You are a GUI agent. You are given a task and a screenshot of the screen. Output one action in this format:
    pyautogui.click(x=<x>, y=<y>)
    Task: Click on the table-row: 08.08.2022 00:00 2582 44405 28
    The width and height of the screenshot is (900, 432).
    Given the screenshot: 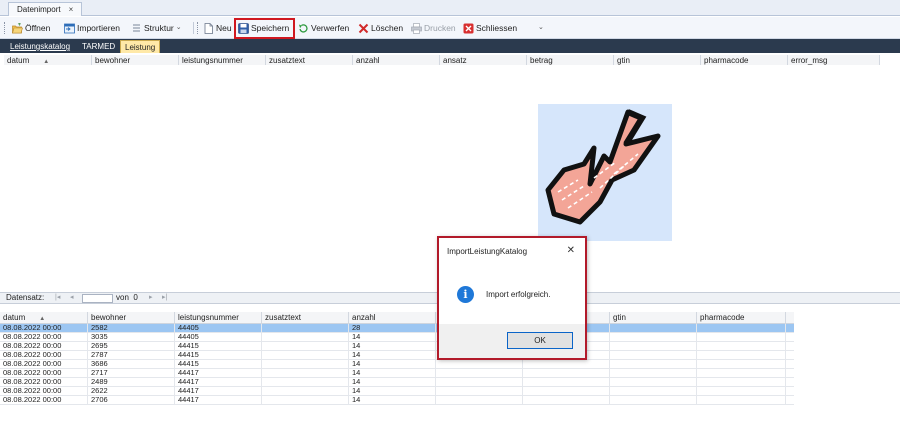 What is the action you would take?
    pyautogui.click(x=397, y=328)
    